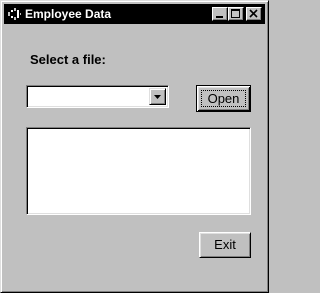 The image size is (320, 293). I want to click on file-select-dropdown-button, so click(157, 96).